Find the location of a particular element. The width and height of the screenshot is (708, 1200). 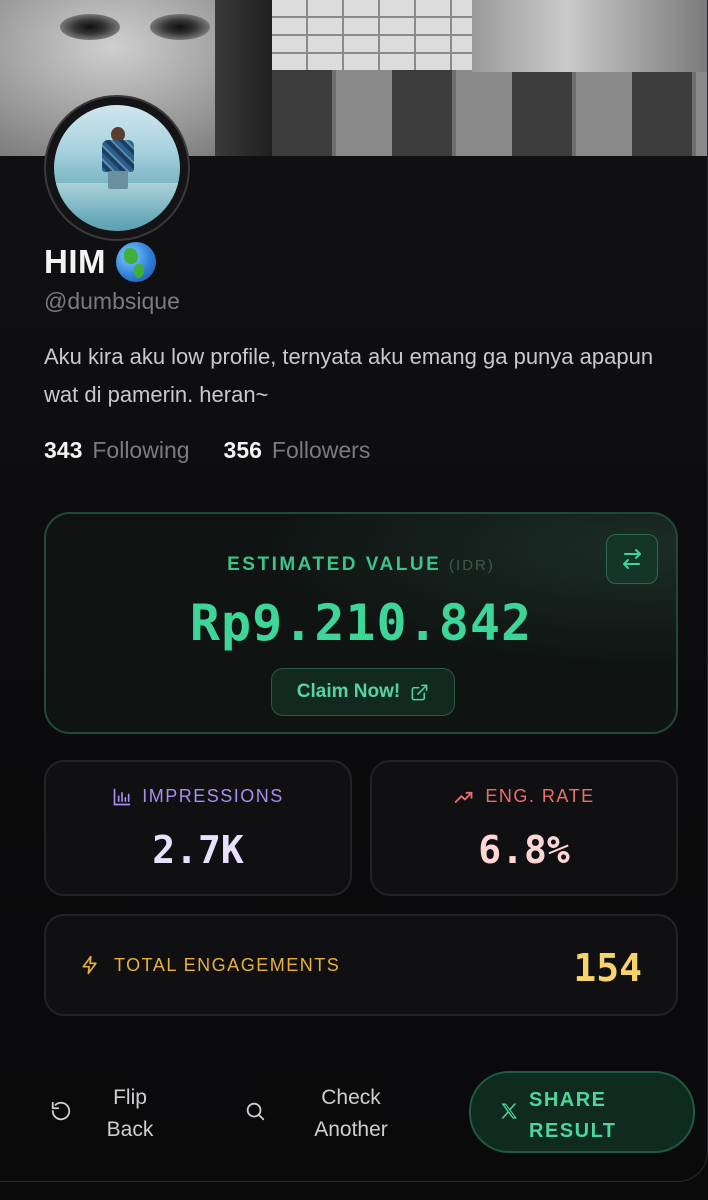

claim-label: Claim Now! is located at coordinates (348, 691).